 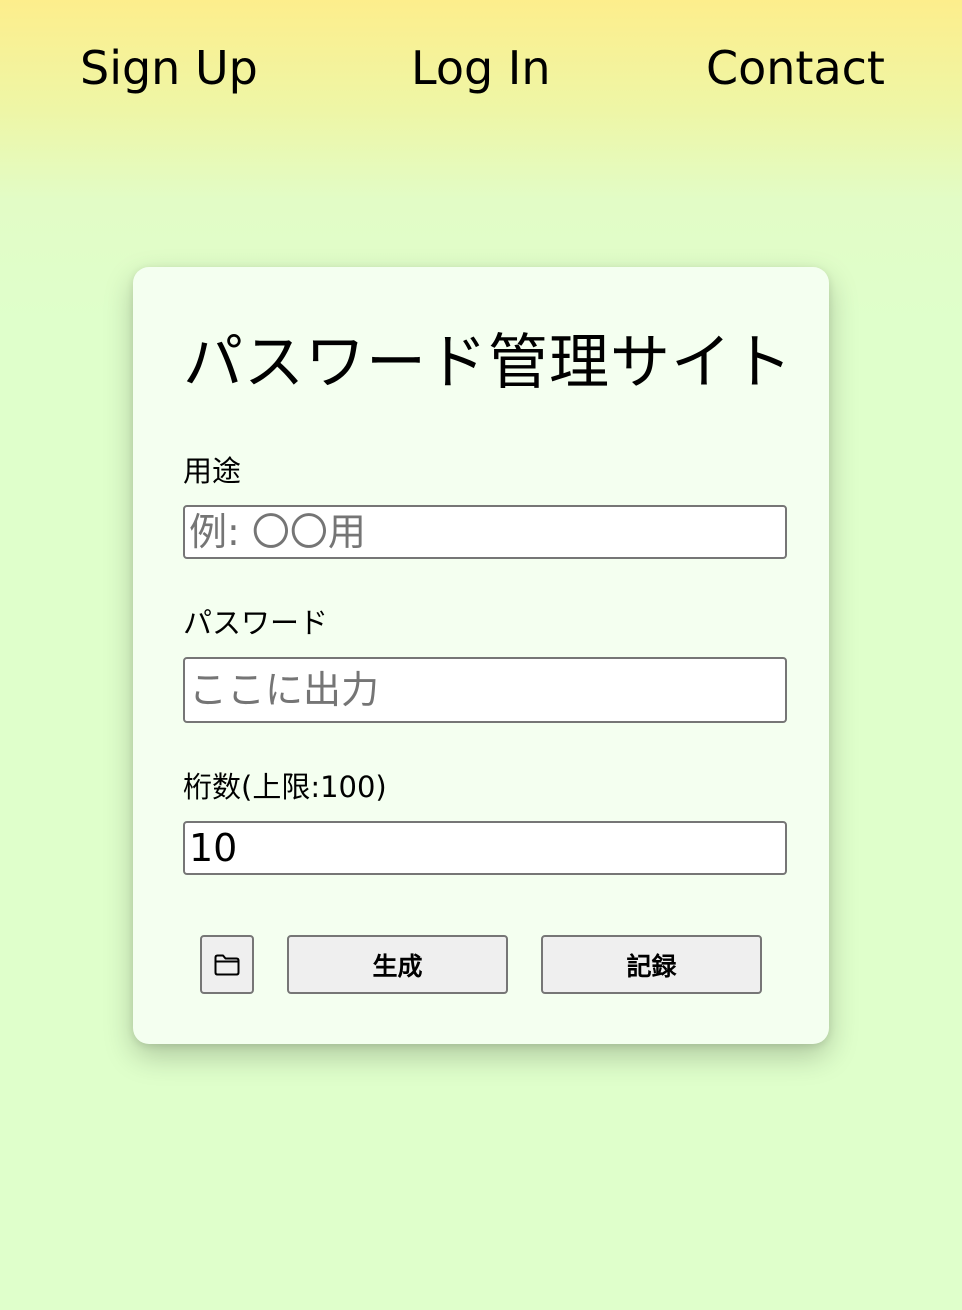 I want to click on folder-button, so click(x=227, y=964).